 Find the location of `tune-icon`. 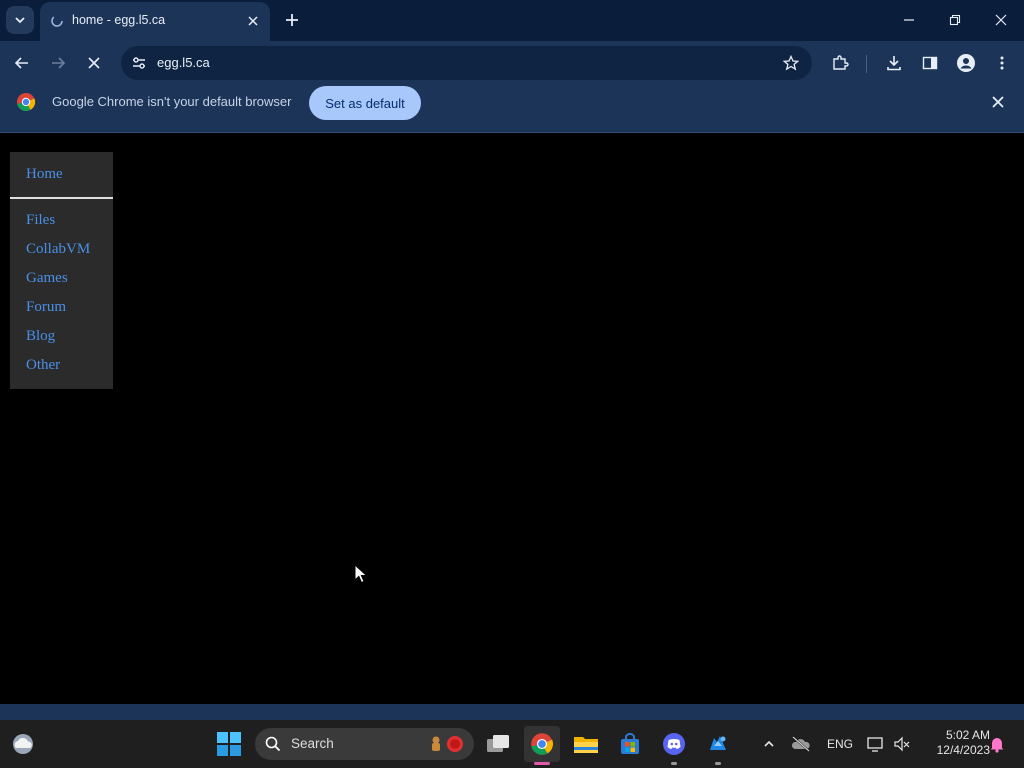

tune-icon is located at coordinates (139, 63).